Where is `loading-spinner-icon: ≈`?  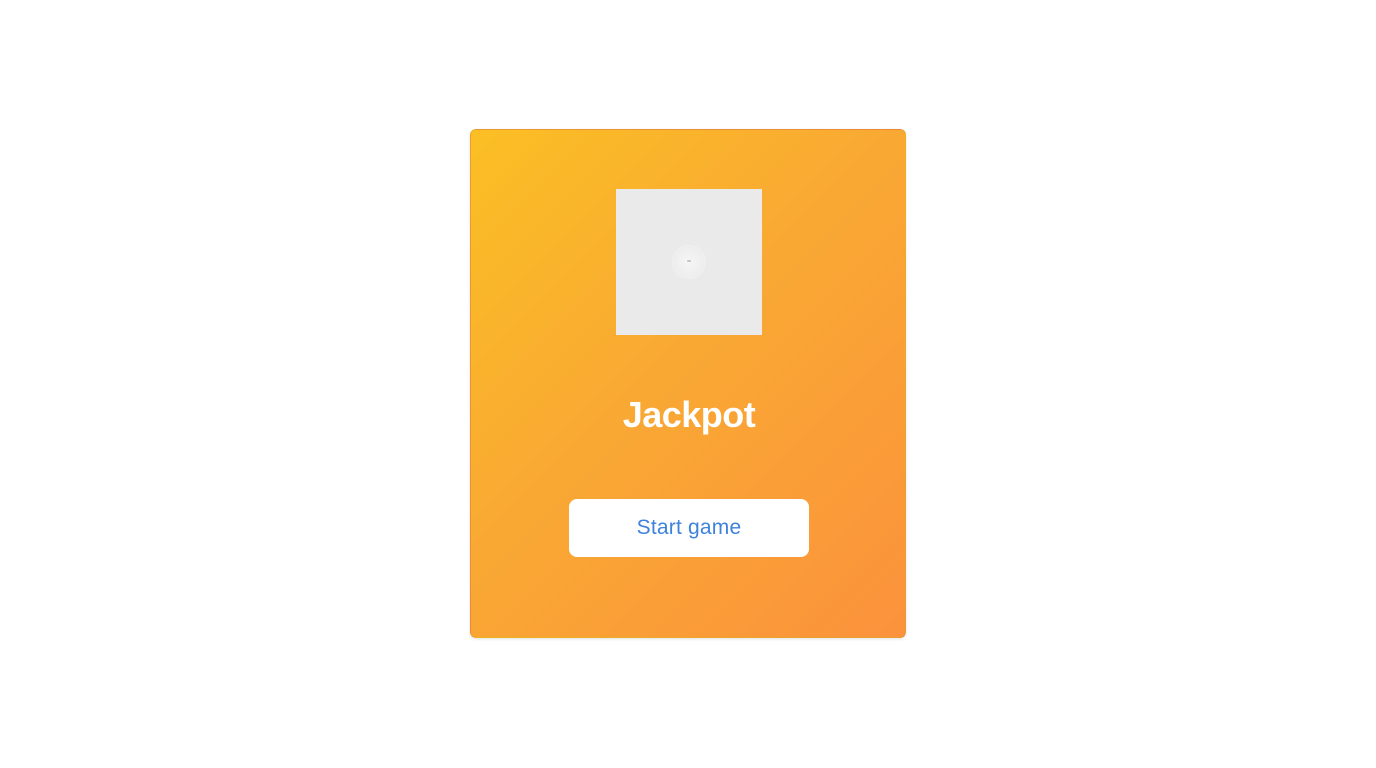 loading-spinner-icon: ≈ is located at coordinates (689, 262).